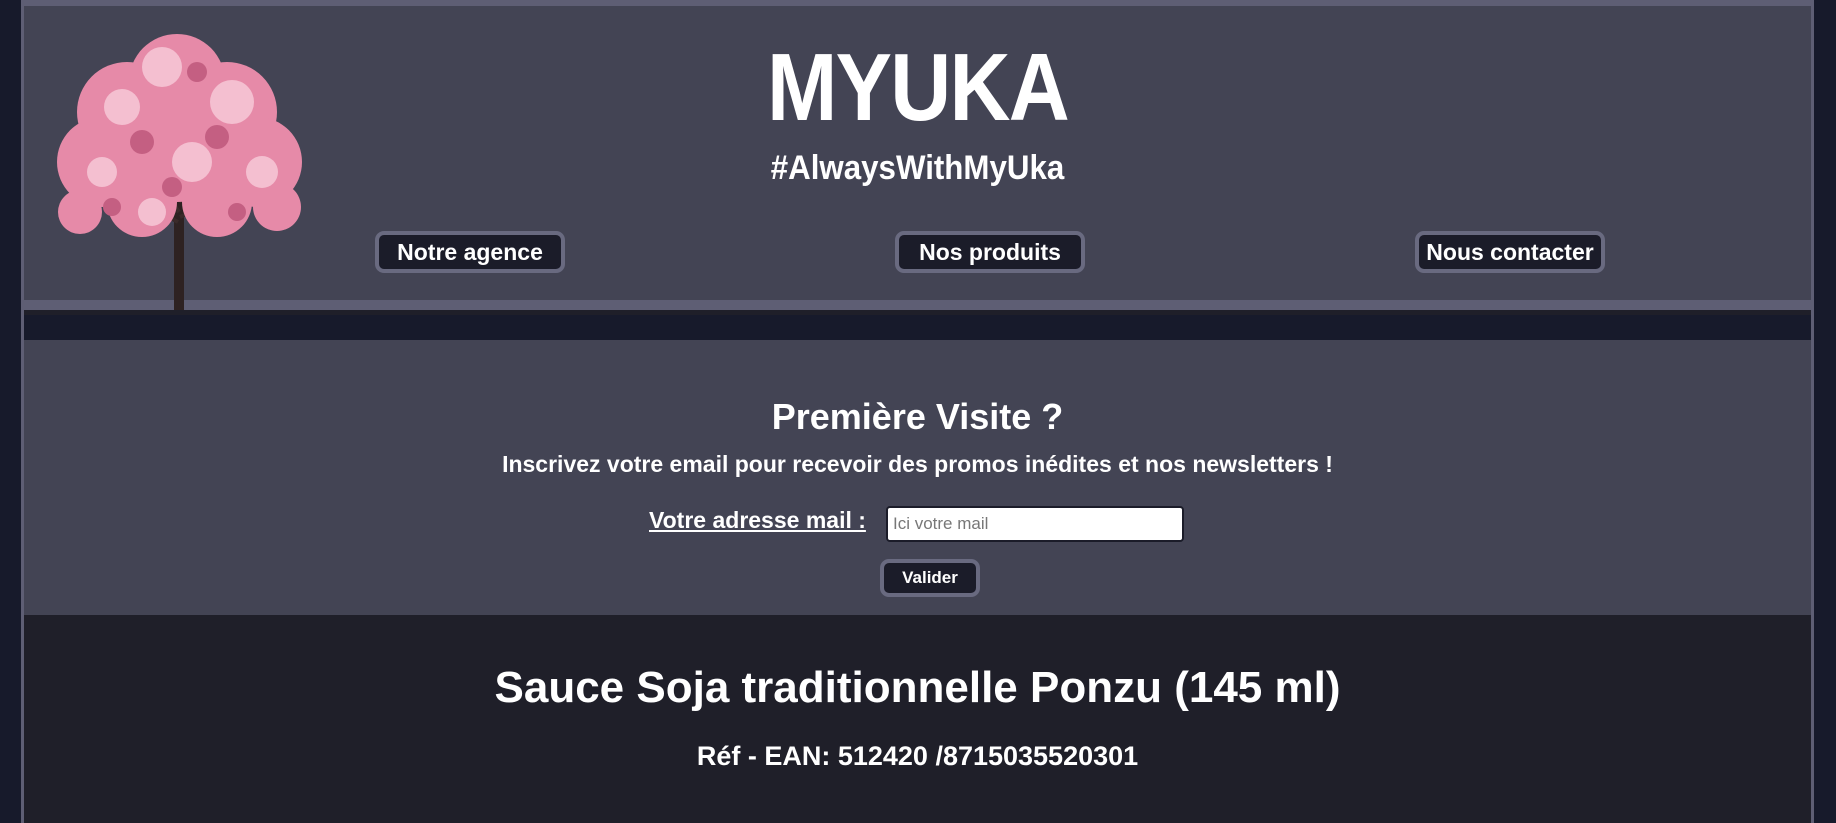  What do you see at coordinates (470, 252) in the screenshot?
I see `nav-button-agency: Notre agence` at bounding box center [470, 252].